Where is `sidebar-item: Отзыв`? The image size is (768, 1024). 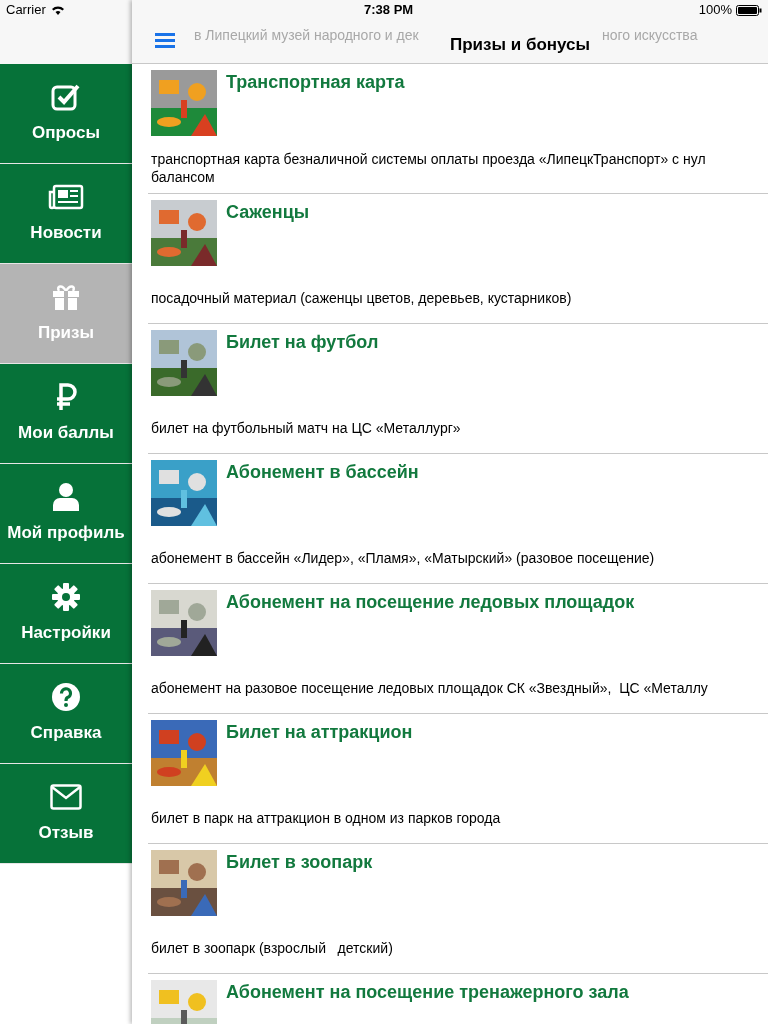 sidebar-item: Отзыв is located at coordinates (66, 814).